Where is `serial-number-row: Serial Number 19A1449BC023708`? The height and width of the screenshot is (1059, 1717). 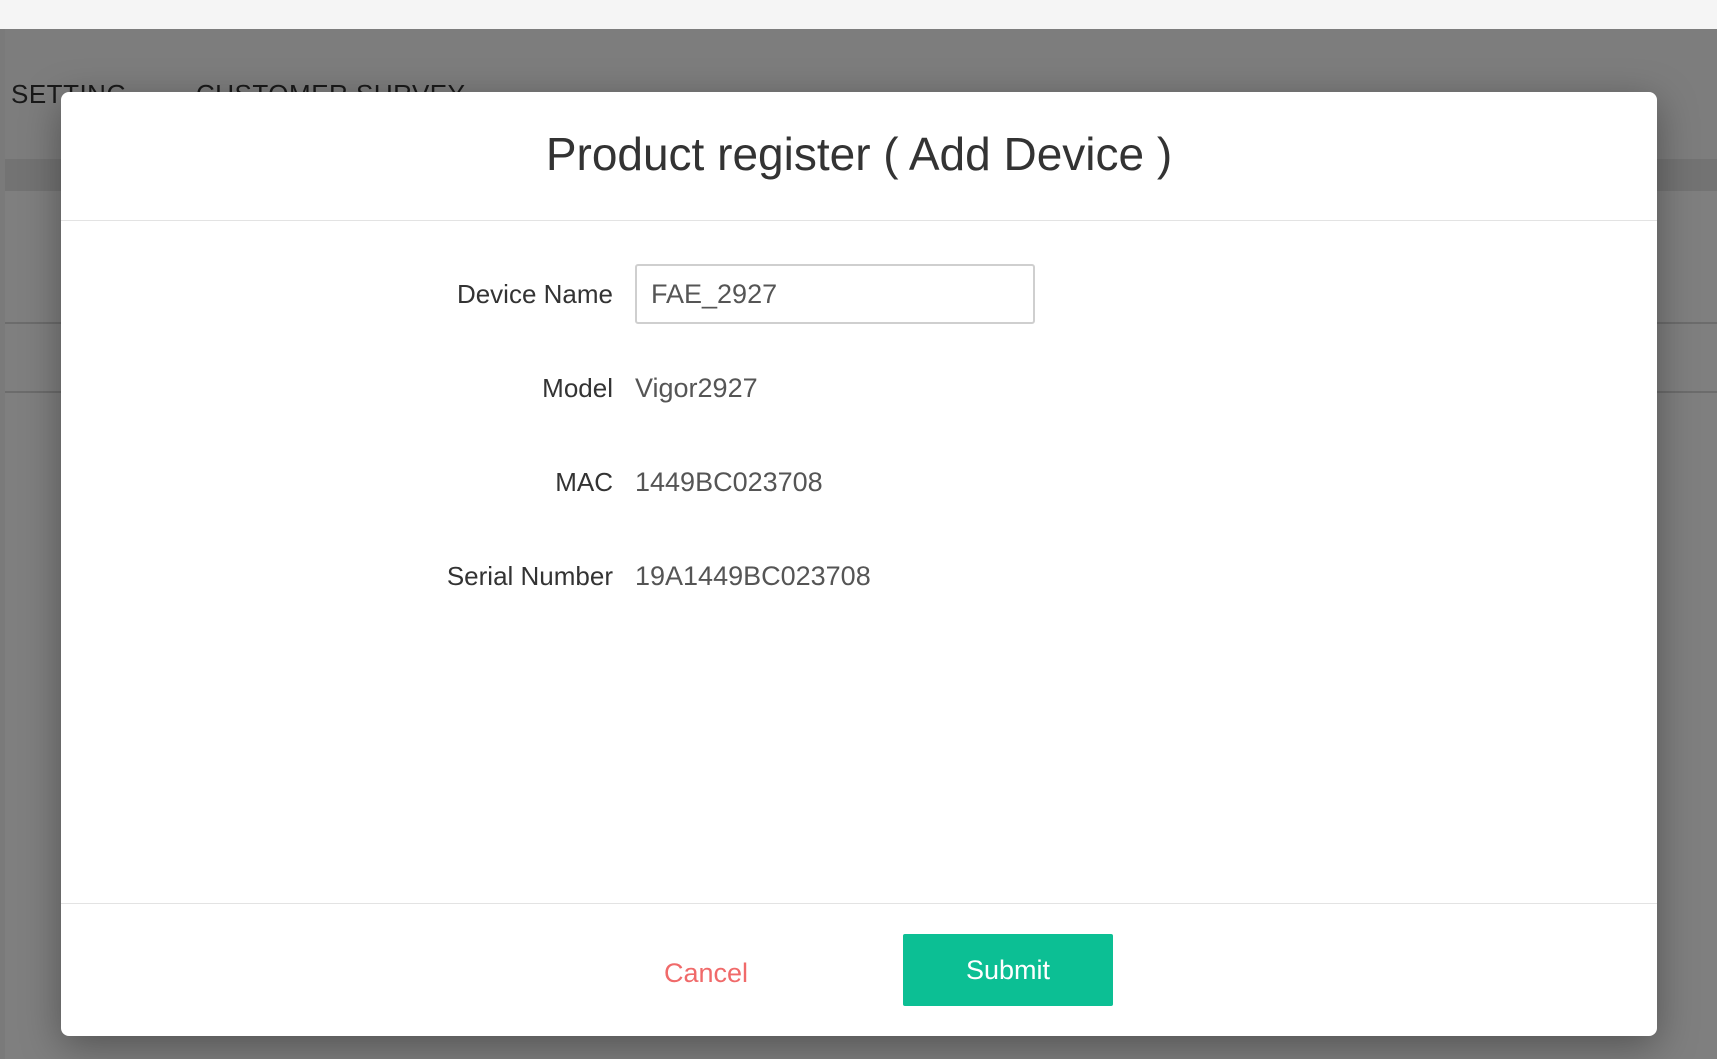
serial-number-row: Serial Number 19A1449BC023708 is located at coordinates (859, 576).